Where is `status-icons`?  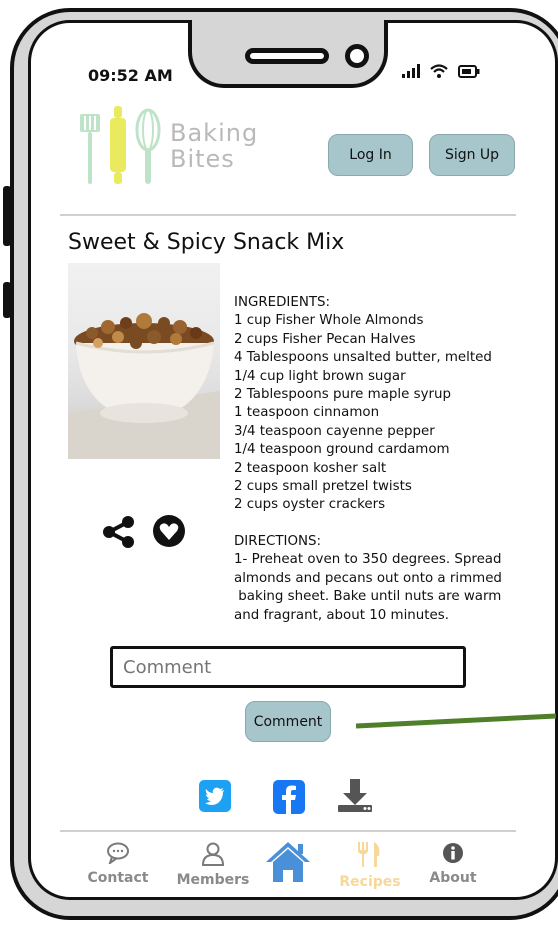
status-icons is located at coordinates (441, 71).